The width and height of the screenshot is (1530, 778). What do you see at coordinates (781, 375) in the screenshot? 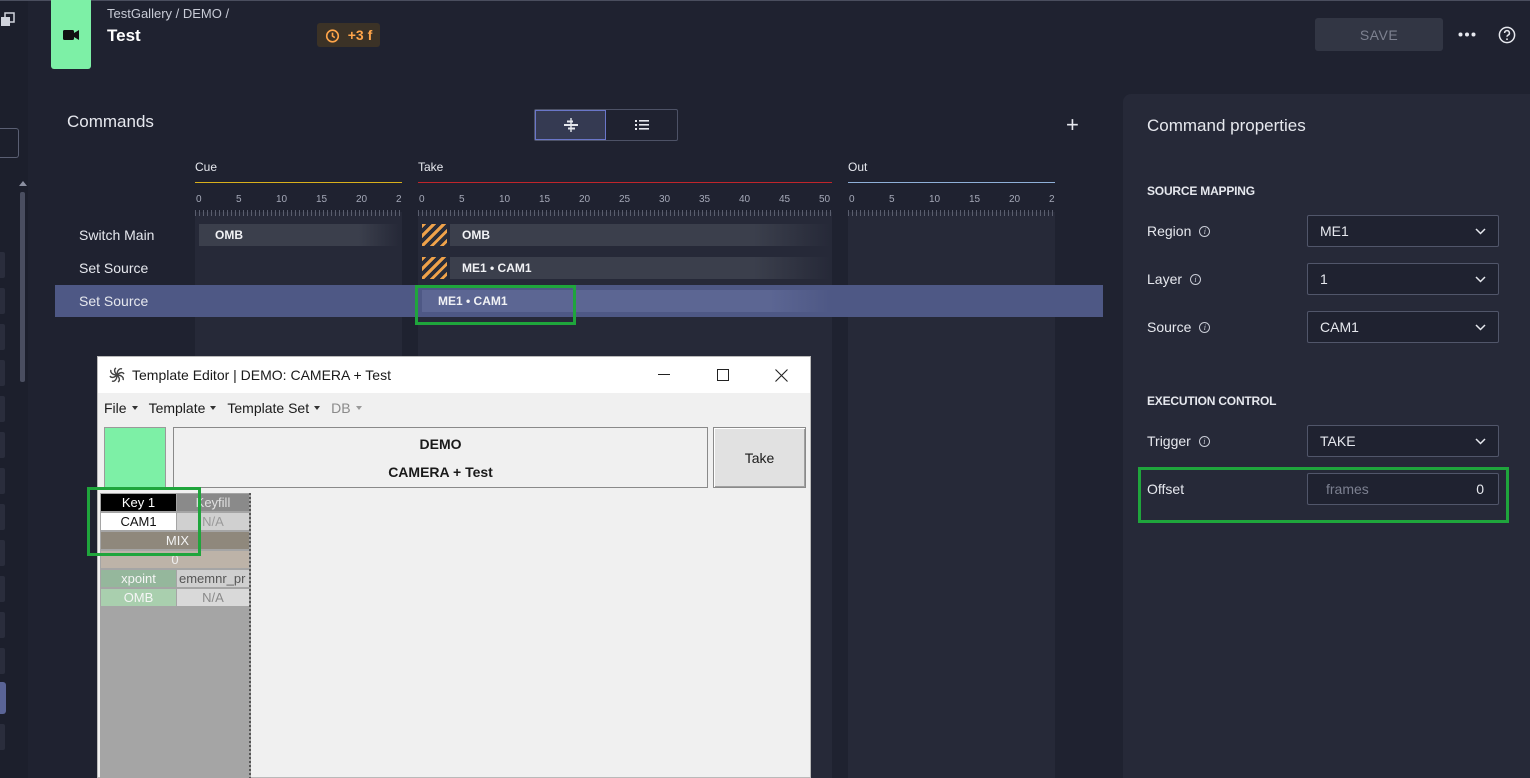
I see `close-button` at bounding box center [781, 375].